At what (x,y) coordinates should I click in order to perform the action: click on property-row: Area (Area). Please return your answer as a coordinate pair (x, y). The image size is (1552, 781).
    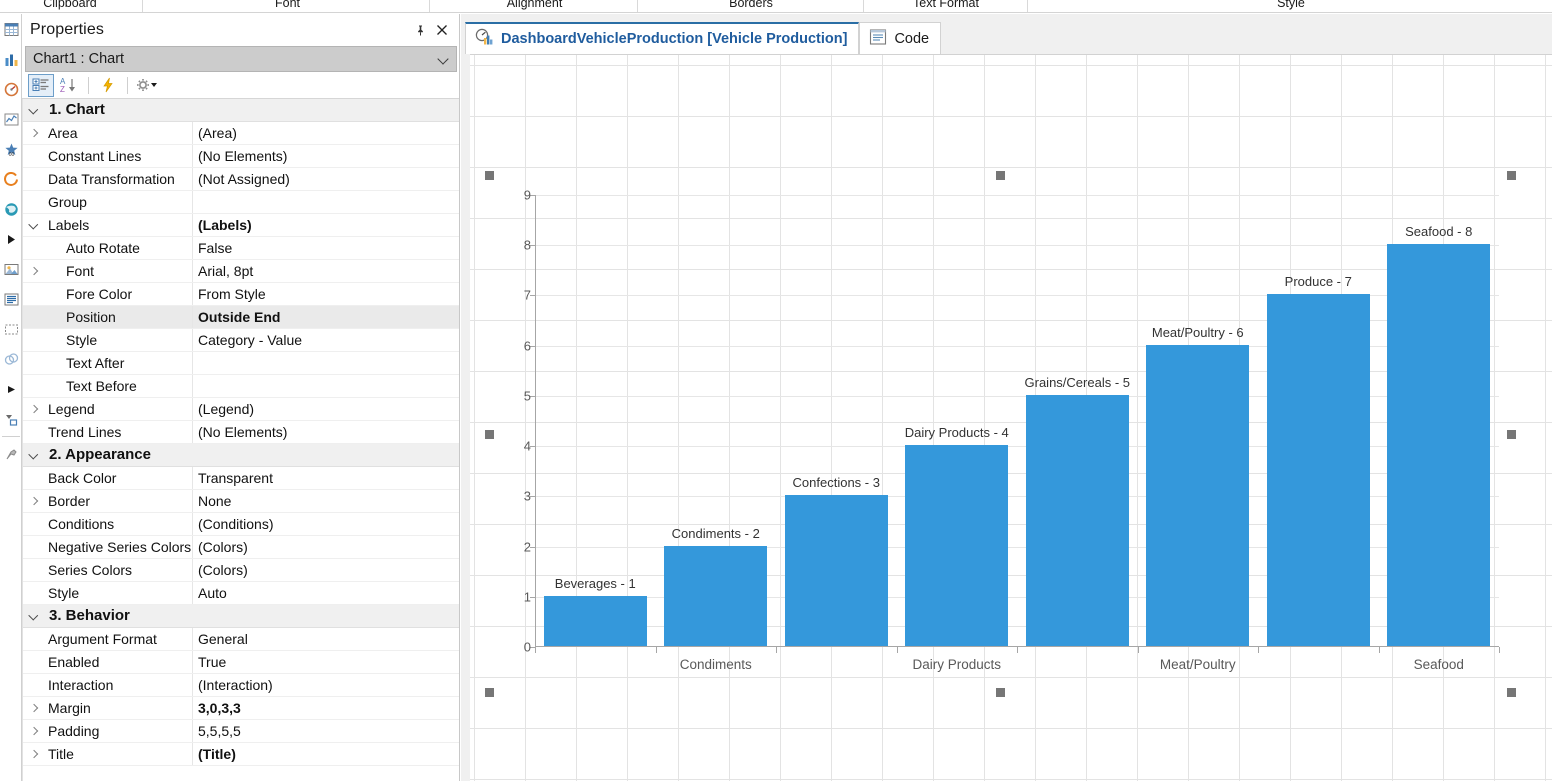
    Looking at the image, I should click on (241, 133).